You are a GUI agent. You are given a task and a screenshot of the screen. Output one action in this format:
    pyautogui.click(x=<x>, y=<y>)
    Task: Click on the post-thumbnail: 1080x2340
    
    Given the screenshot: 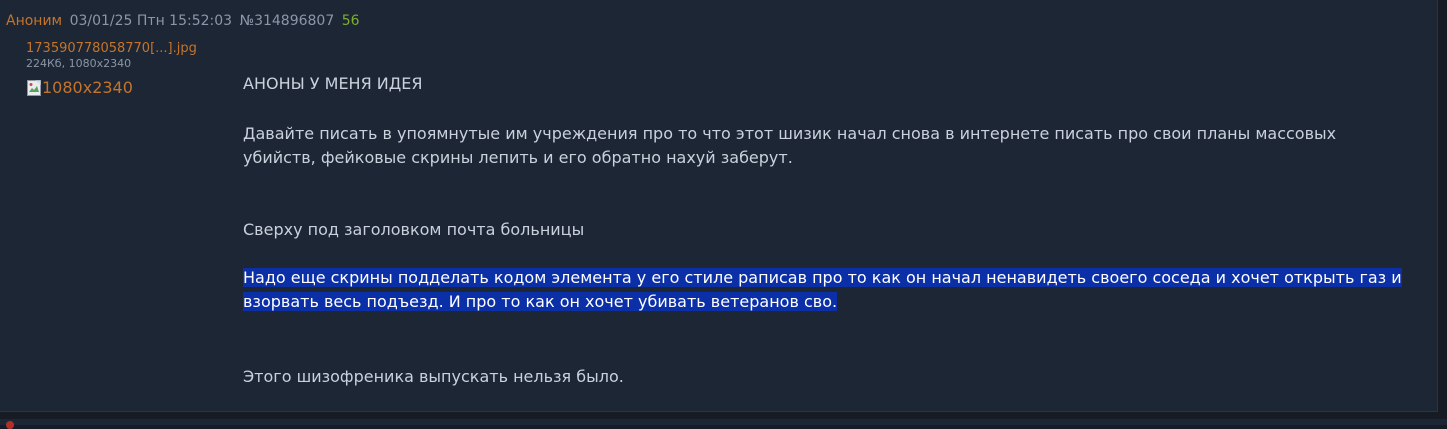 What is the action you would take?
    pyautogui.click(x=79, y=88)
    